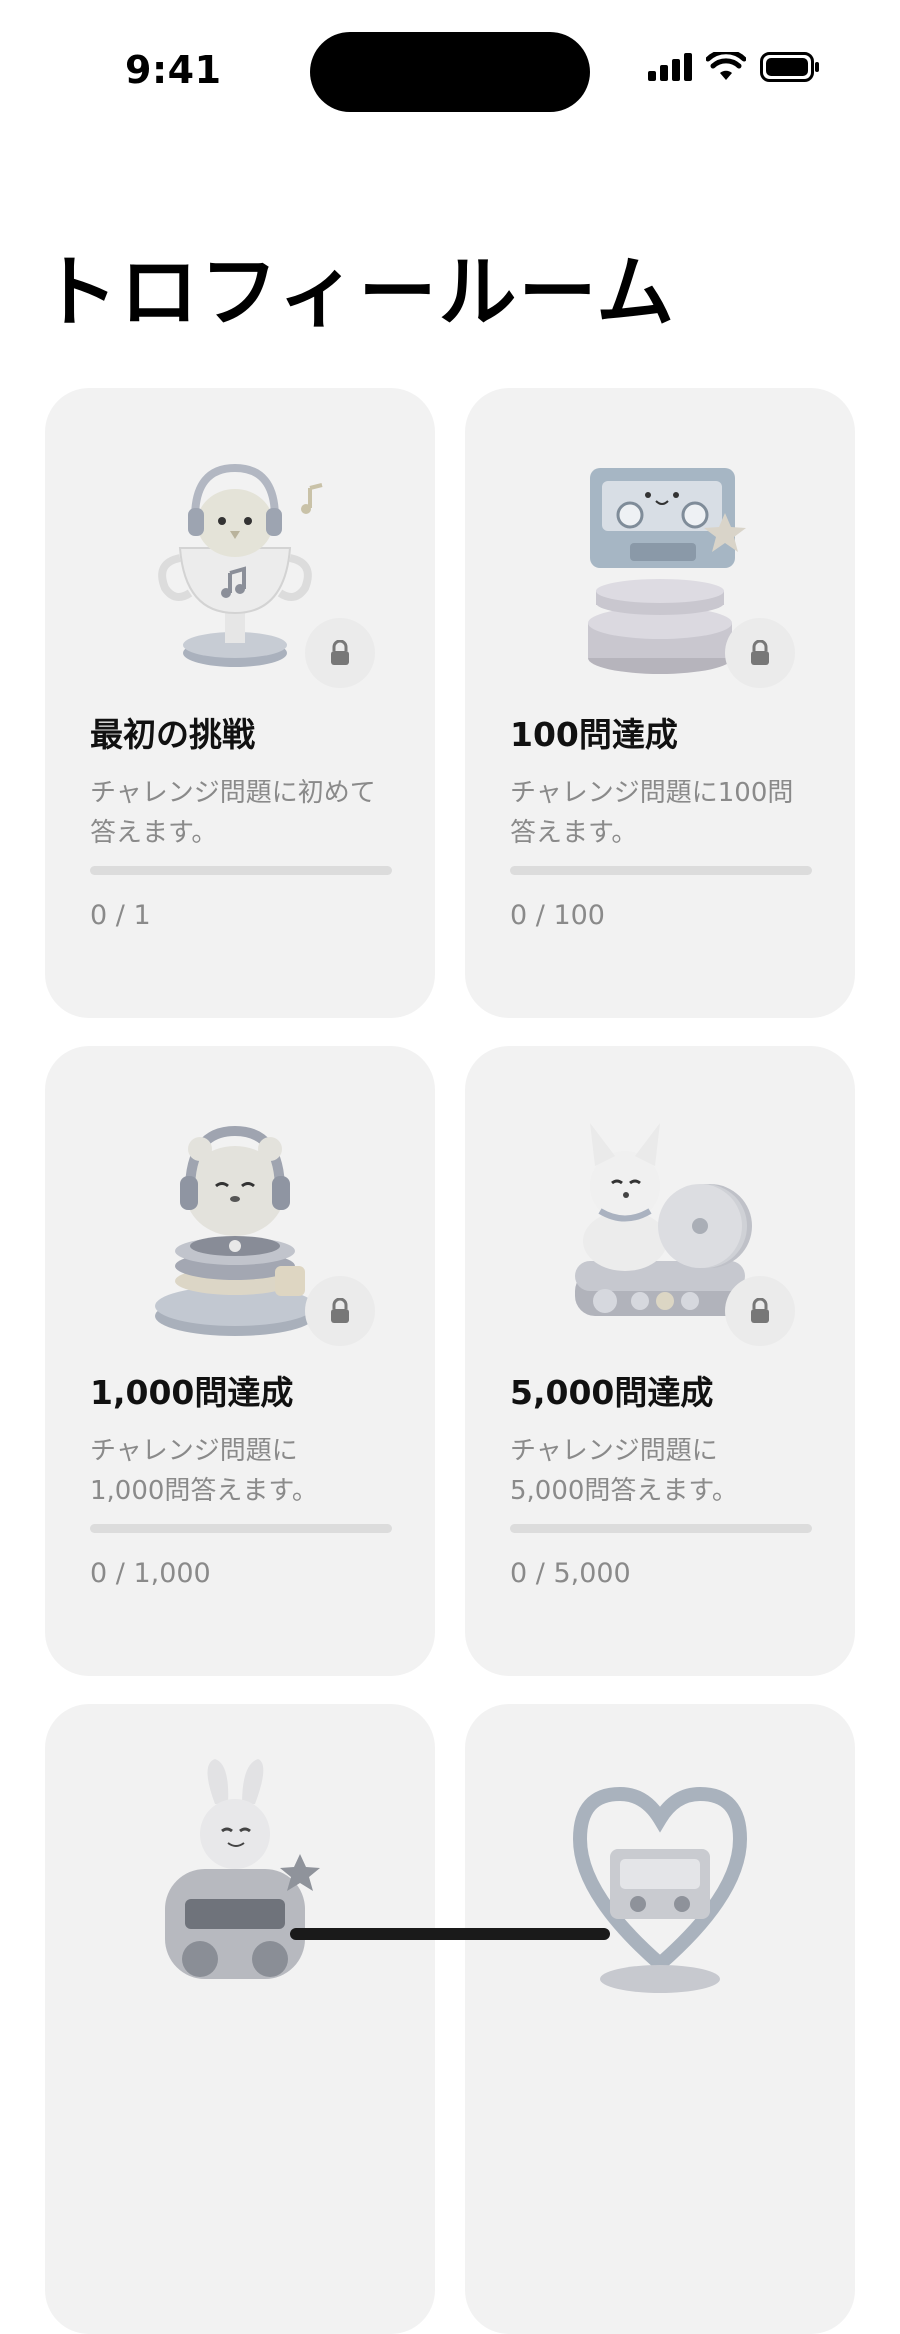  Describe the element at coordinates (726, 66) in the screenshot. I see `wifi-icon` at that location.